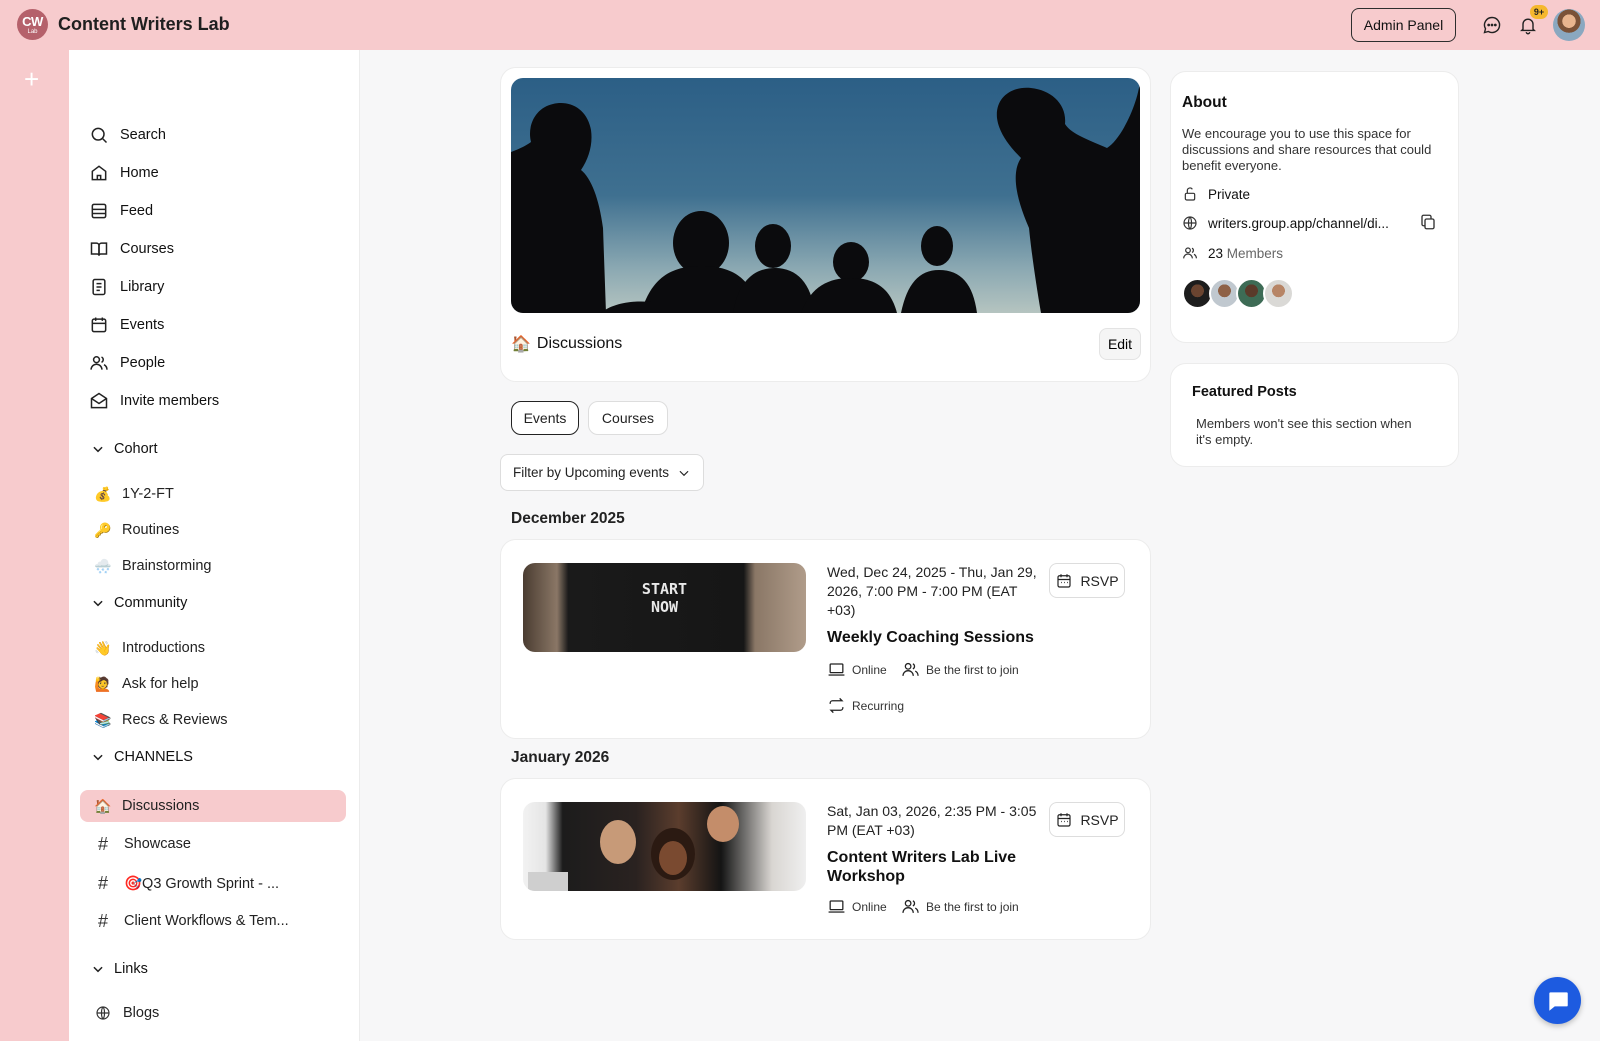 The width and height of the screenshot is (1600, 1041). What do you see at coordinates (126, 287) in the screenshot?
I see `sidebar-item-library: Library` at bounding box center [126, 287].